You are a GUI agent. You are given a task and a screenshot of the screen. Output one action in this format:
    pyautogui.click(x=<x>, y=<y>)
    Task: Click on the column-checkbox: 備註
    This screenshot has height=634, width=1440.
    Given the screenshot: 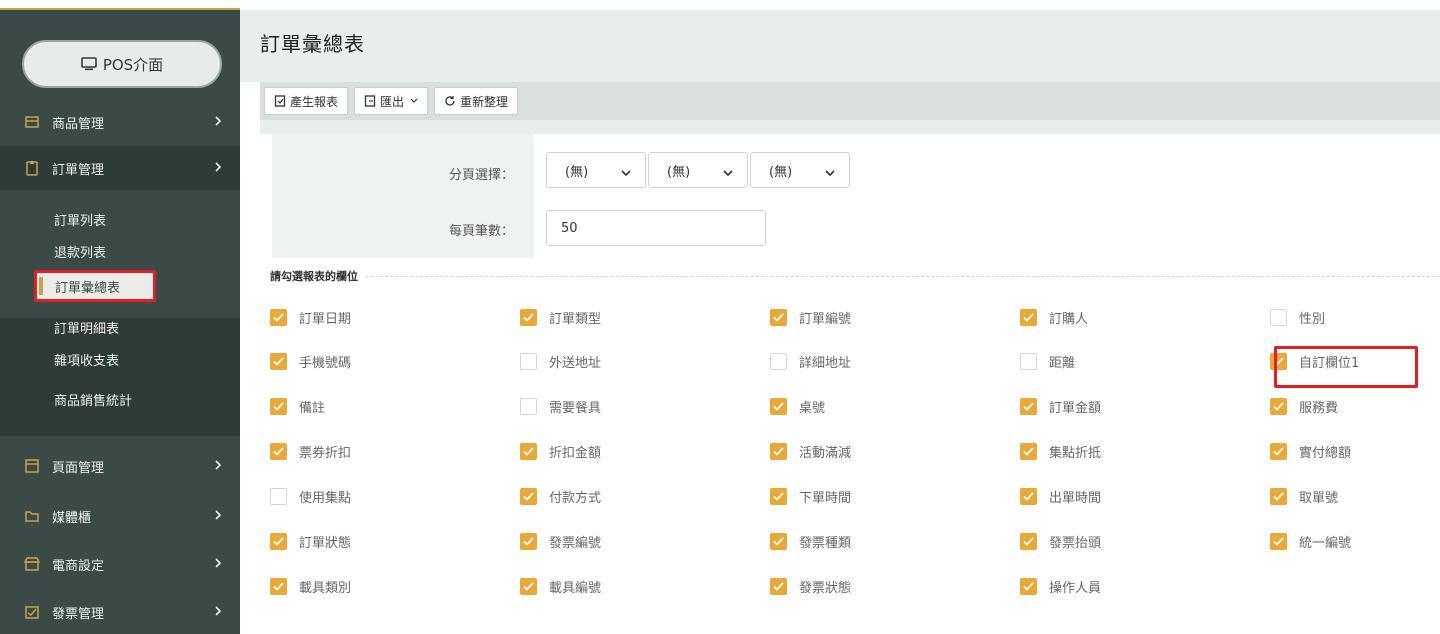 What is the action you would take?
    pyautogui.click(x=297, y=406)
    